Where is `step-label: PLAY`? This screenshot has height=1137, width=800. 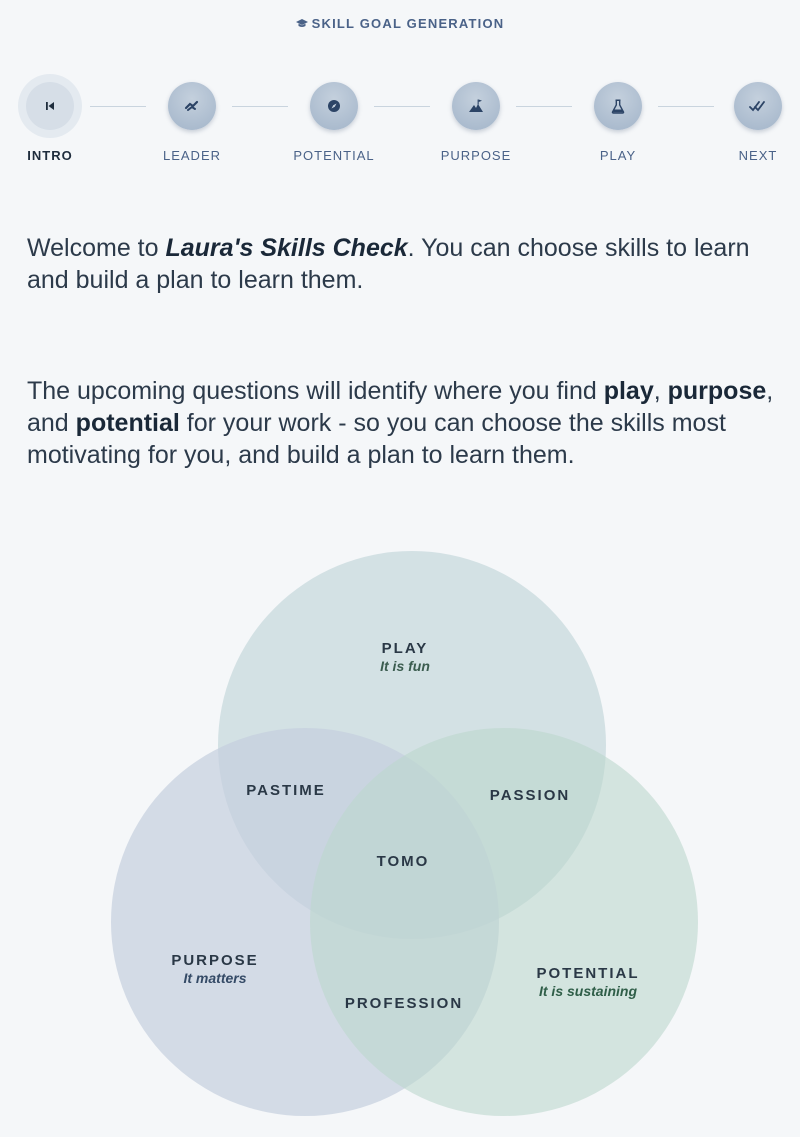 step-label: PLAY is located at coordinates (618, 155).